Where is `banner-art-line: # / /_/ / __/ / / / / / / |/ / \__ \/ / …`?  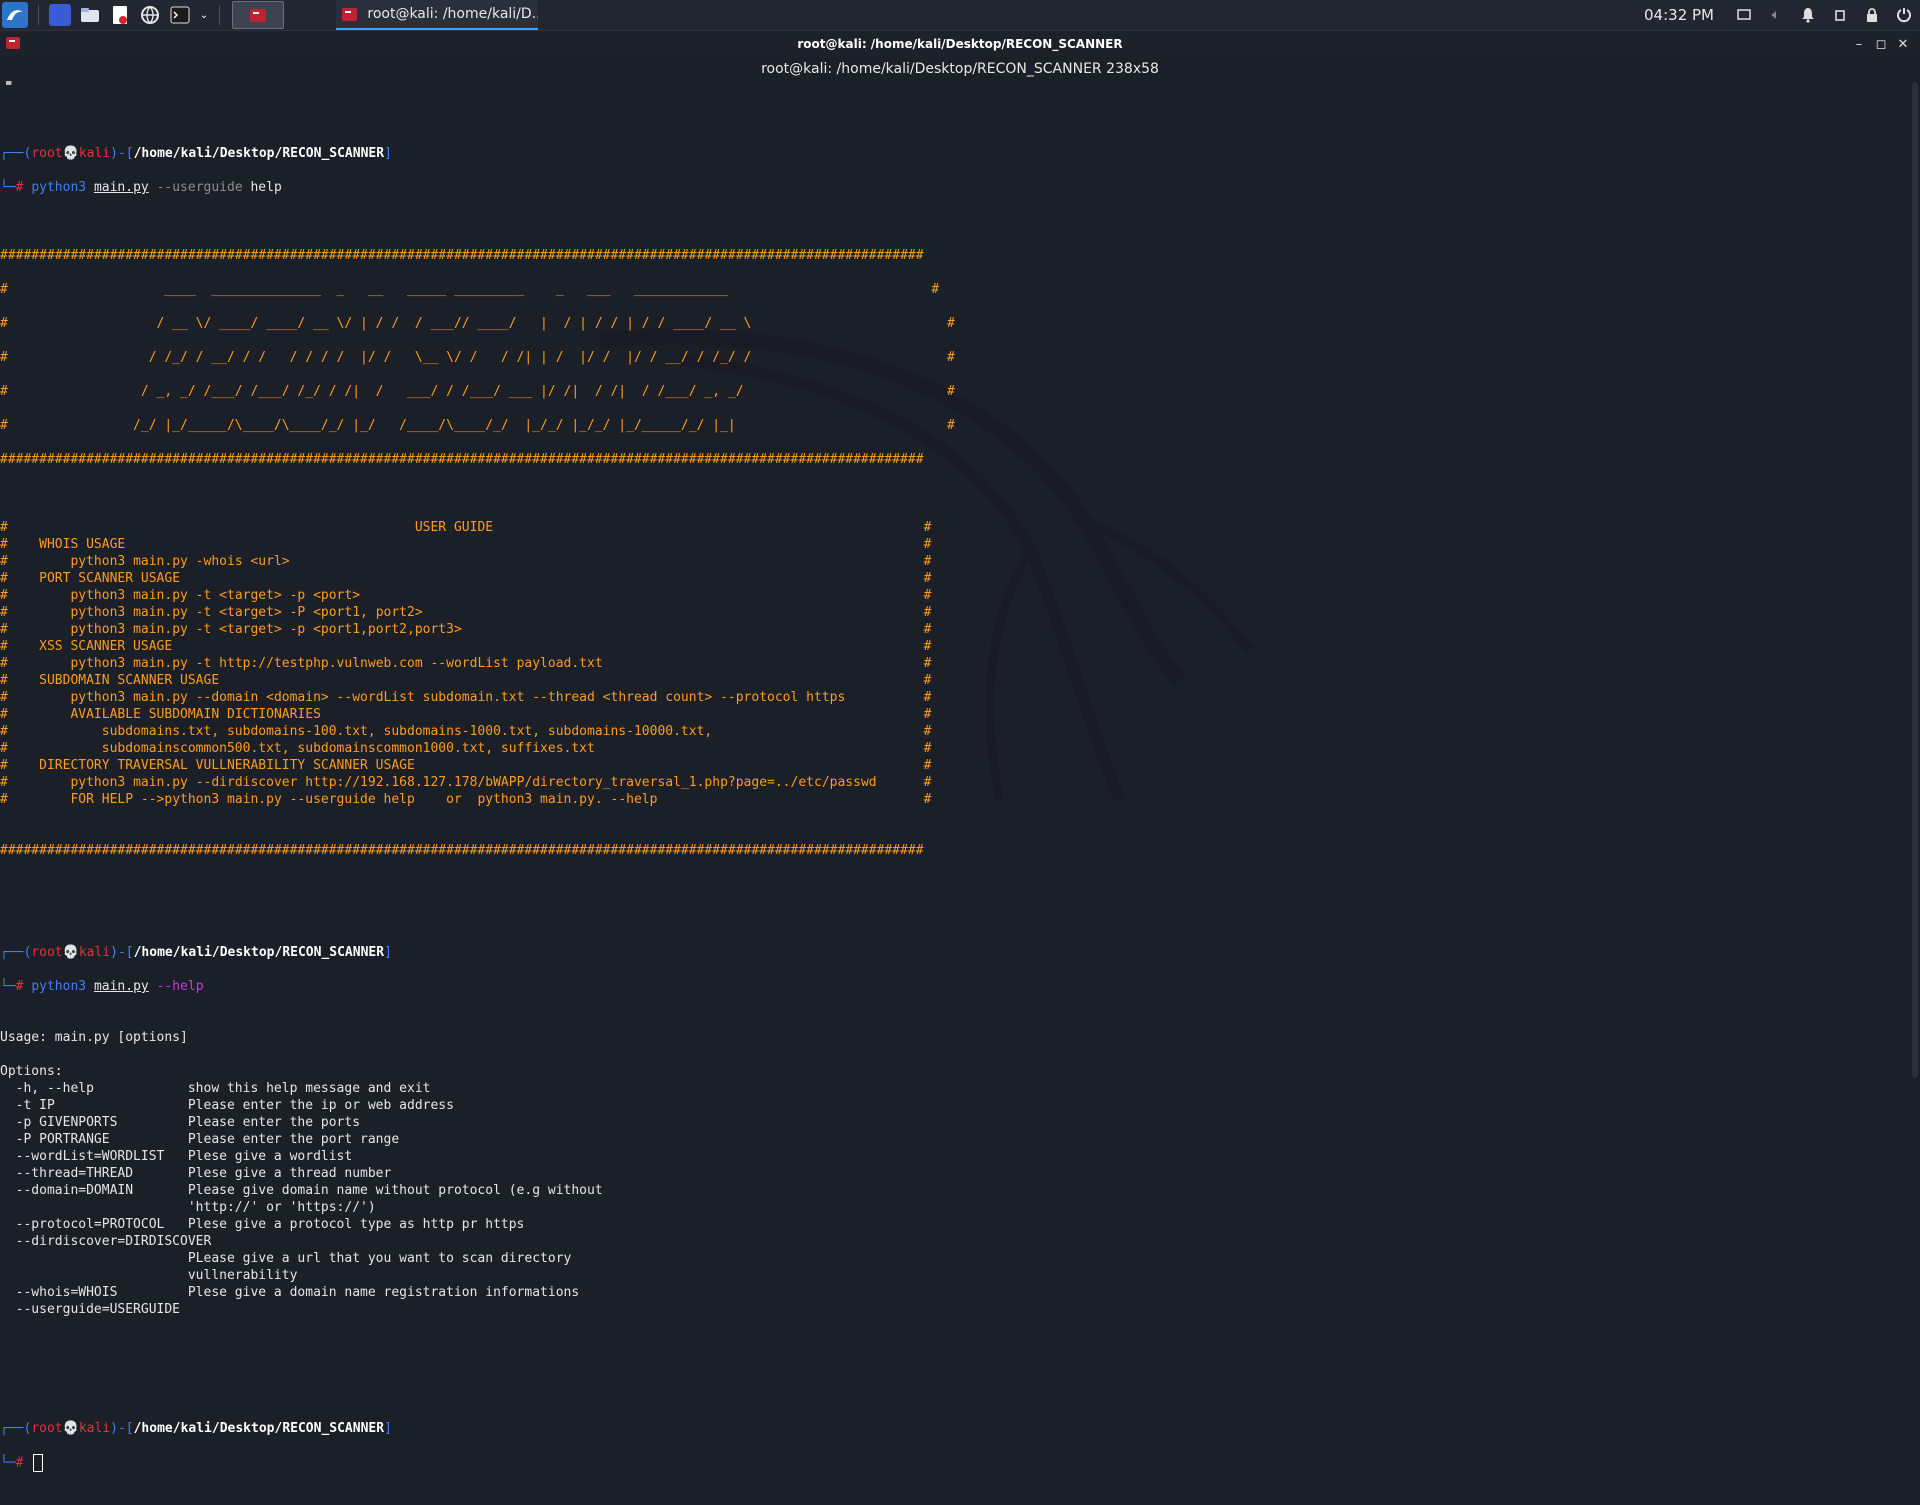
banner-art-line: # / /_/ / __/ / / / / / / |/ / \__ \/ / … is located at coordinates (477, 357).